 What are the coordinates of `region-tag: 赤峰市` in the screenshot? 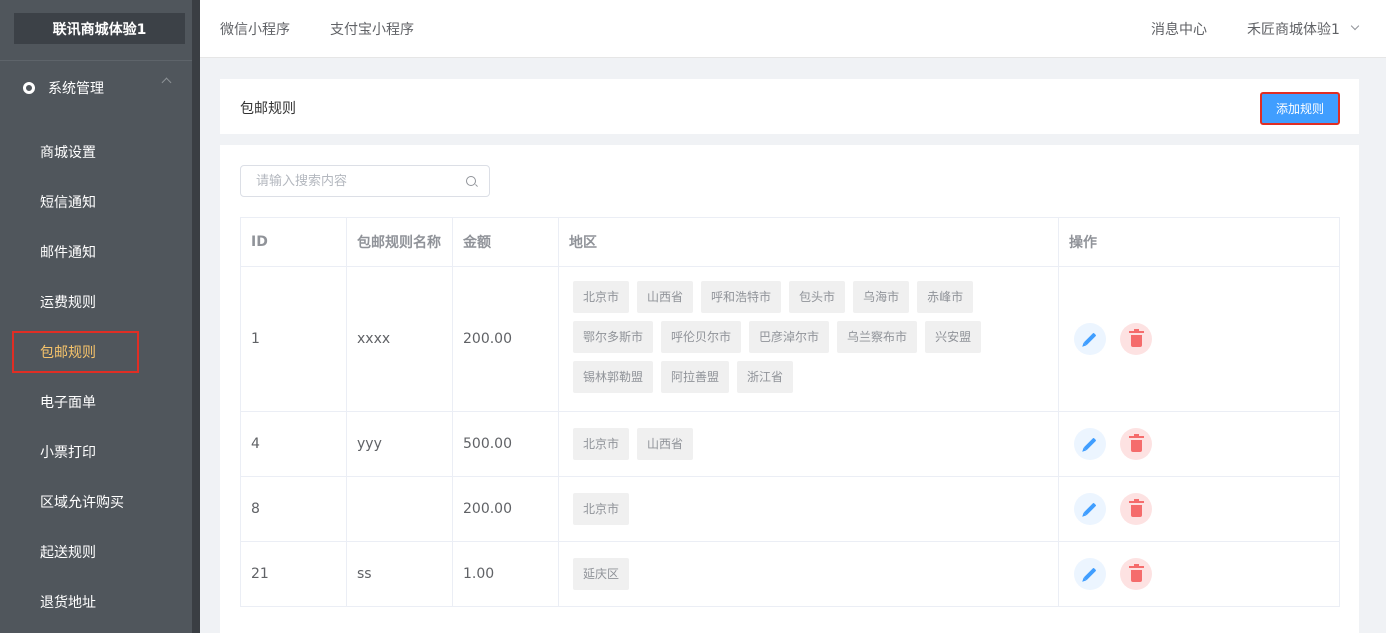 It's located at (945, 297).